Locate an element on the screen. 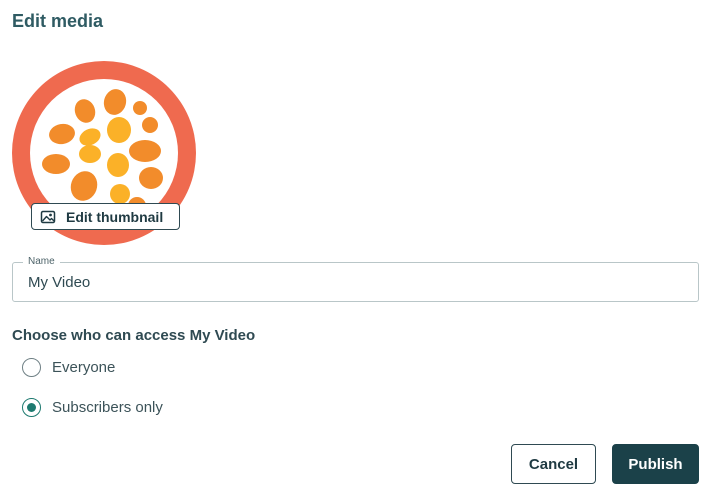 This screenshot has height=493, width=709. everyone-radio is located at coordinates (31, 367).